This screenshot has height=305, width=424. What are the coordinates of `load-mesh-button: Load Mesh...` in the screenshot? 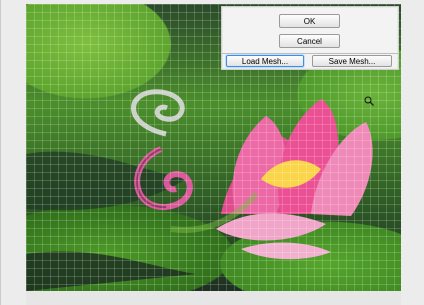 It's located at (265, 61).